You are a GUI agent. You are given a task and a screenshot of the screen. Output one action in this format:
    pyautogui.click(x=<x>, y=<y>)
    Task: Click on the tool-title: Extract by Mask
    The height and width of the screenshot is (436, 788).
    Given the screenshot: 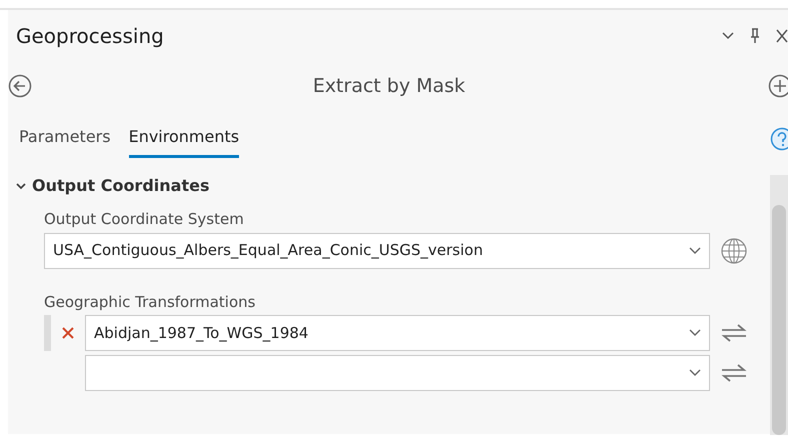 What is the action you would take?
    pyautogui.click(x=389, y=86)
    